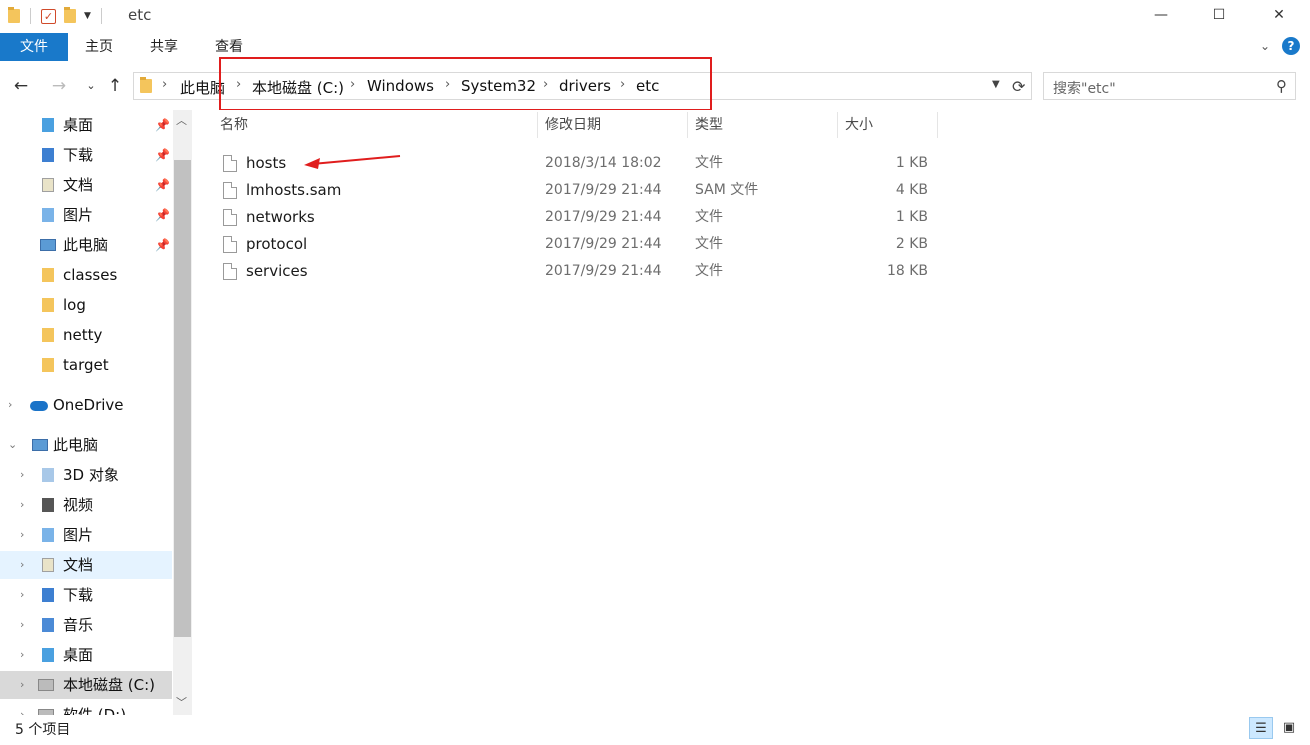 Image resolution: width=1310 pixels, height=745 pixels. Describe the element at coordinates (603, 163) in the screenshot. I see `file-modified: 2018/3/14 18:02` at that location.